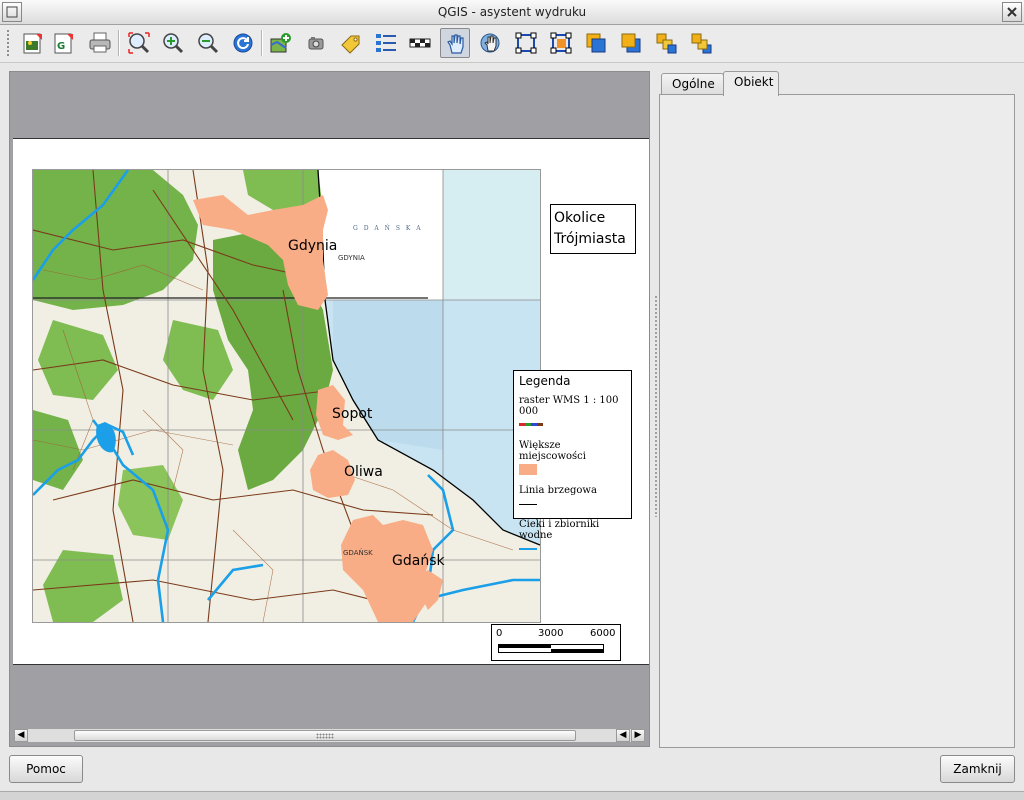 Image resolution: width=1024 pixels, height=800 pixels. What do you see at coordinates (499, 633) in the screenshot?
I see `scalebar-tick: 0` at bounding box center [499, 633].